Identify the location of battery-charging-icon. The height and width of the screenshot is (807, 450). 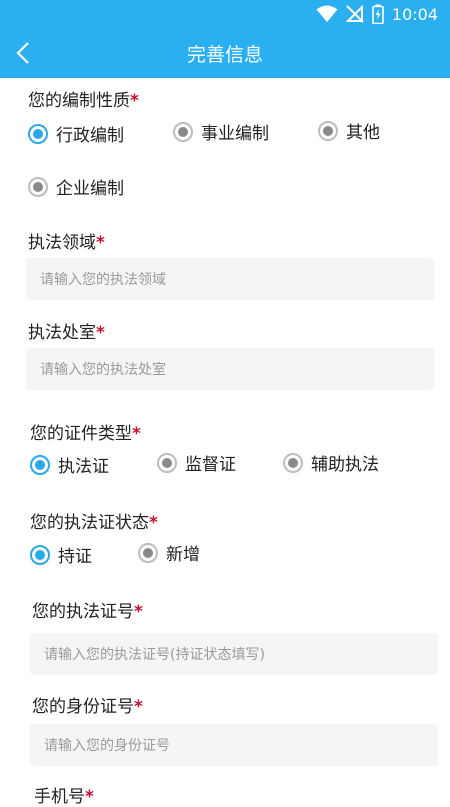
(378, 14).